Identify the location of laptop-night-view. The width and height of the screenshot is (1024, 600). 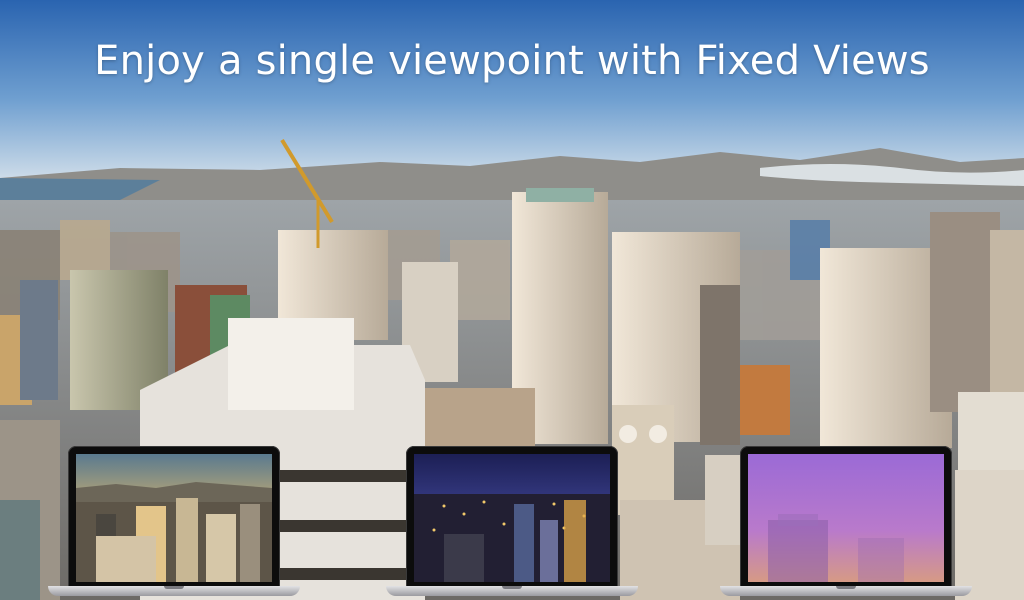
(512, 521).